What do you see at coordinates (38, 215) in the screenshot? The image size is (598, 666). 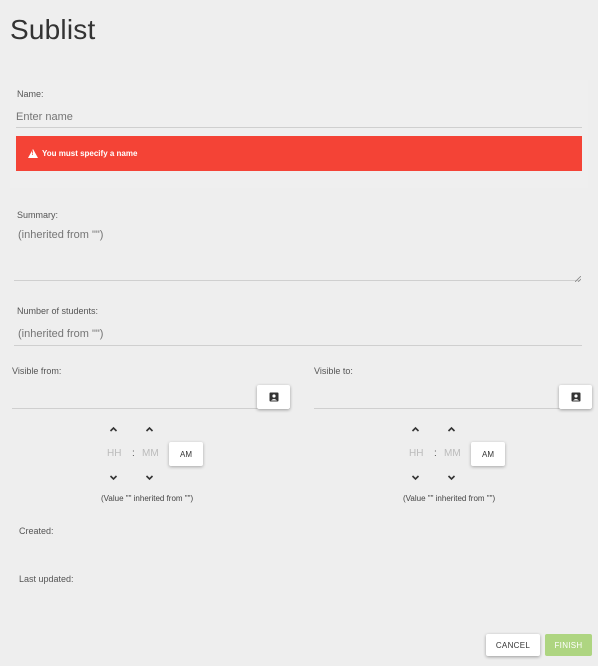 I see `summary-label: Summary:` at bounding box center [38, 215].